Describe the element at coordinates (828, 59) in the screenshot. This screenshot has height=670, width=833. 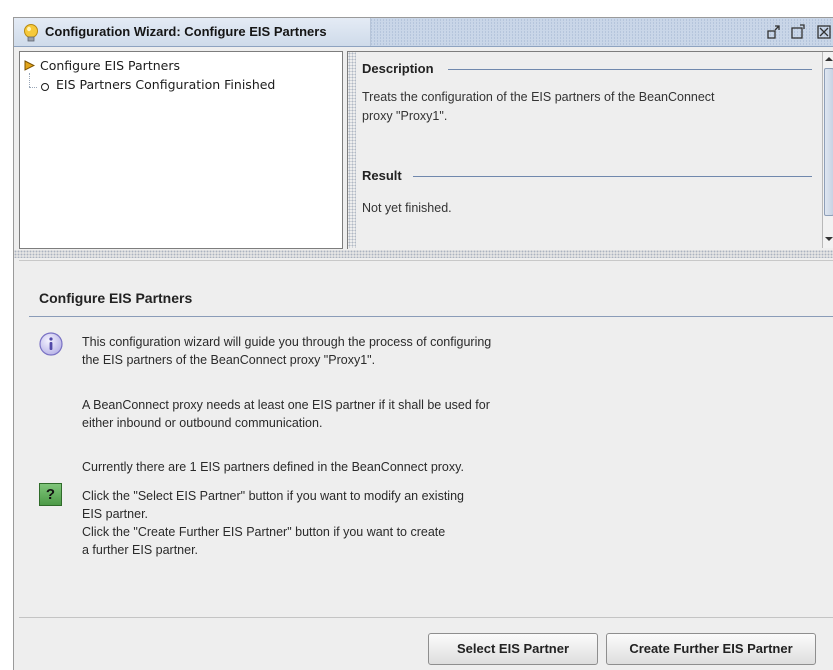
I see `scroll-up-icon` at that location.